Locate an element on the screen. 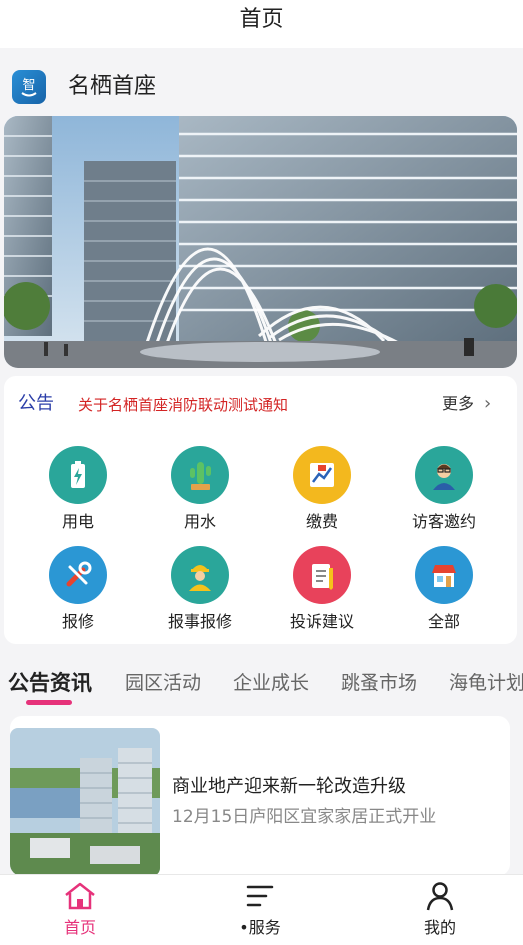  grid-label: 用水 is located at coordinates (199, 521).